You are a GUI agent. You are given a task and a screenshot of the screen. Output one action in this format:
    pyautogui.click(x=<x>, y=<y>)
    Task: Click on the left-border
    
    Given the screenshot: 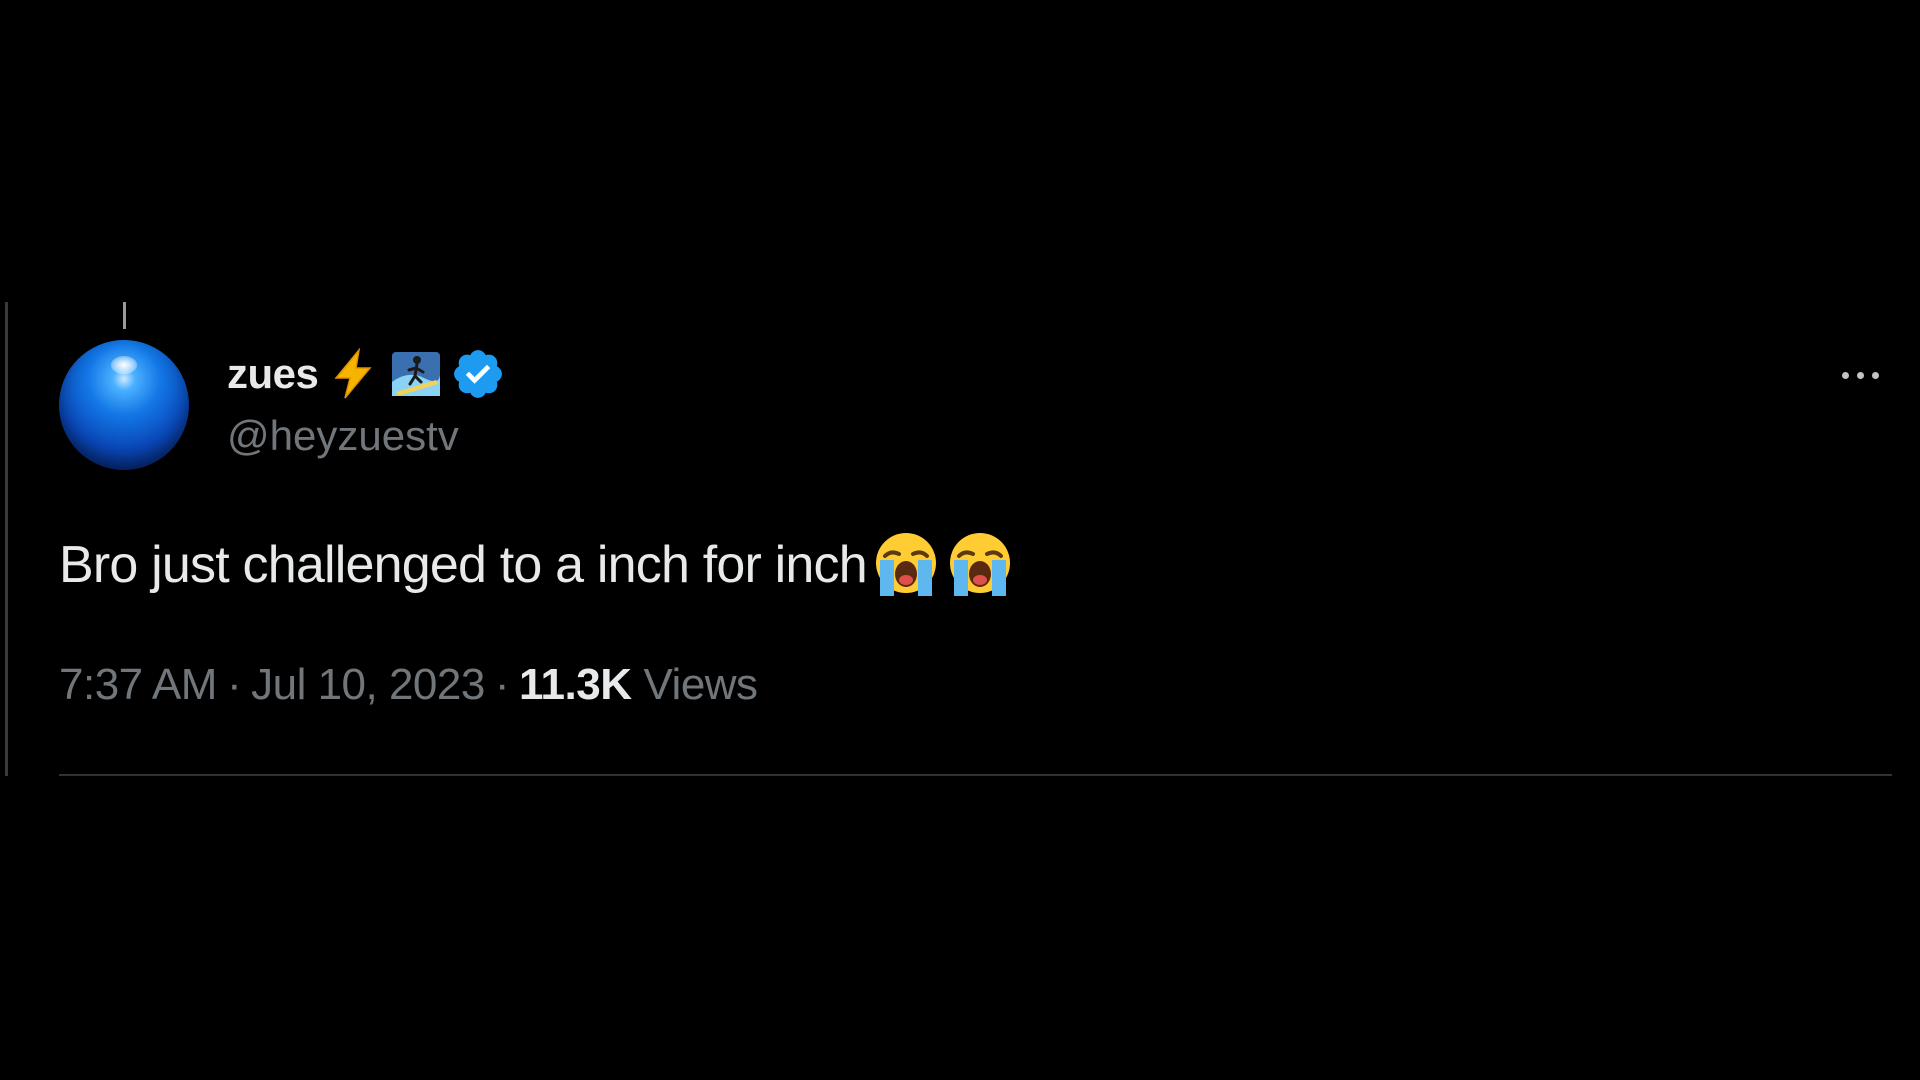 What is the action you would take?
    pyautogui.click(x=6, y=539)
    